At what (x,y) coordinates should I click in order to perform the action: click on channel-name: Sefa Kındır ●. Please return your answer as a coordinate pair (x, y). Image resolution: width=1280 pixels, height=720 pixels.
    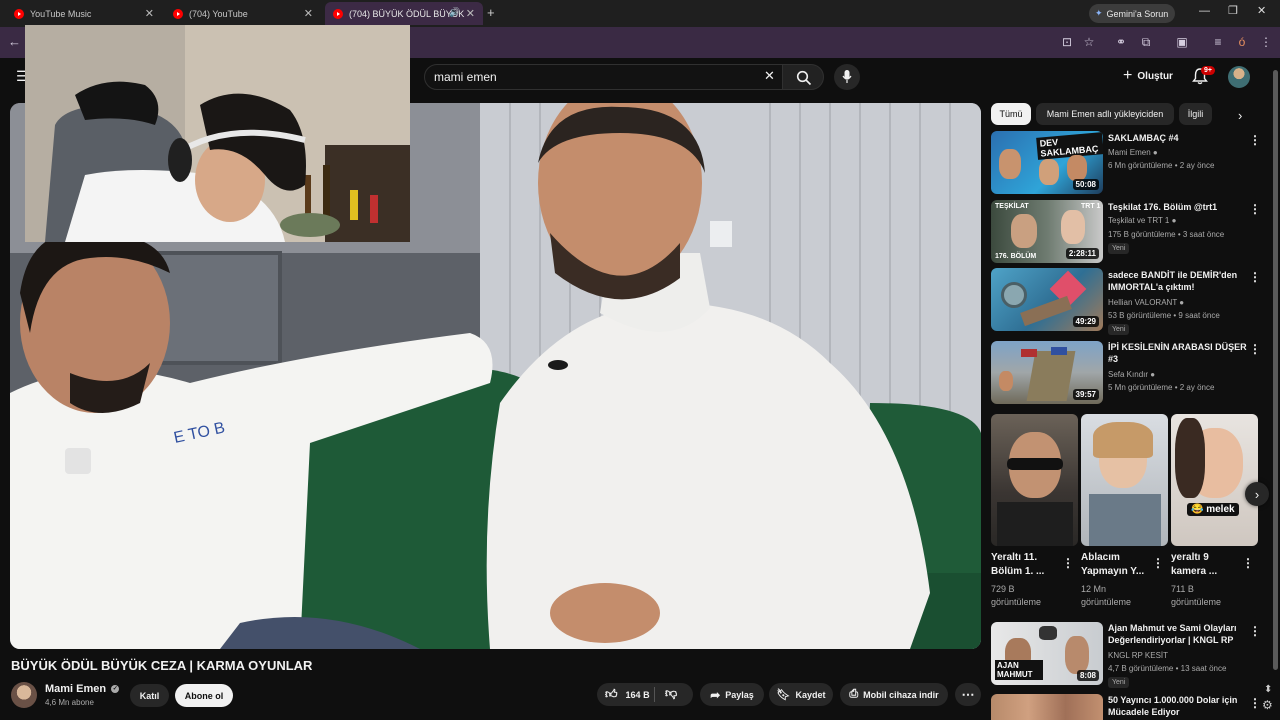
    Looking at the image, I should click on (1131, 374).